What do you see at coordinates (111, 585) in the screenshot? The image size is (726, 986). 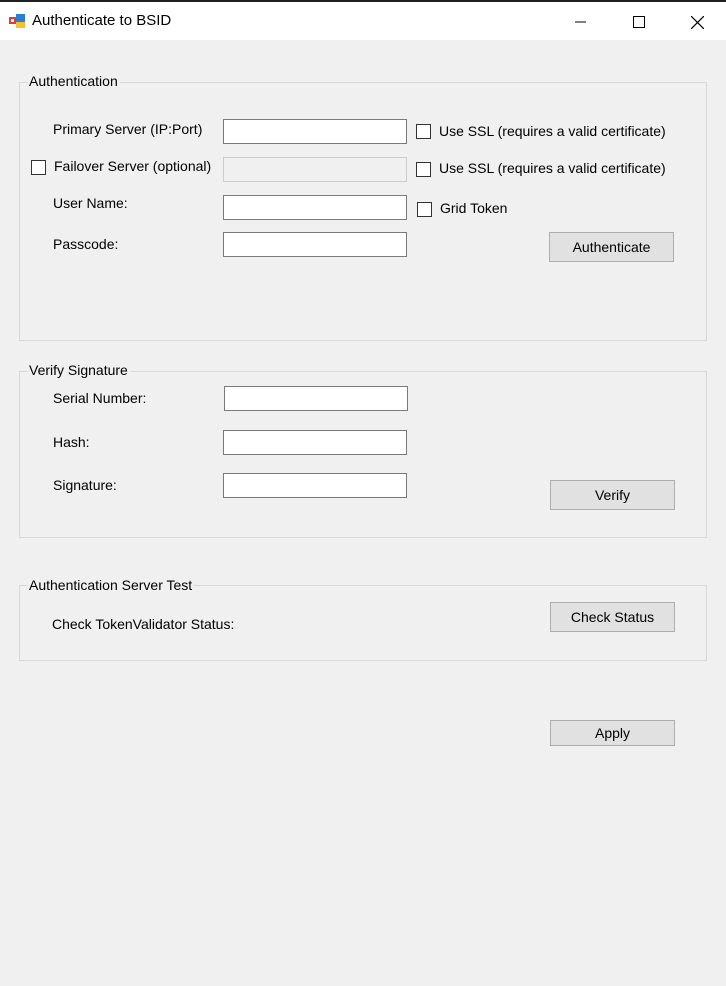 I see `server-test-legend: Authentication Server Test` at bounding box center [111, 585].